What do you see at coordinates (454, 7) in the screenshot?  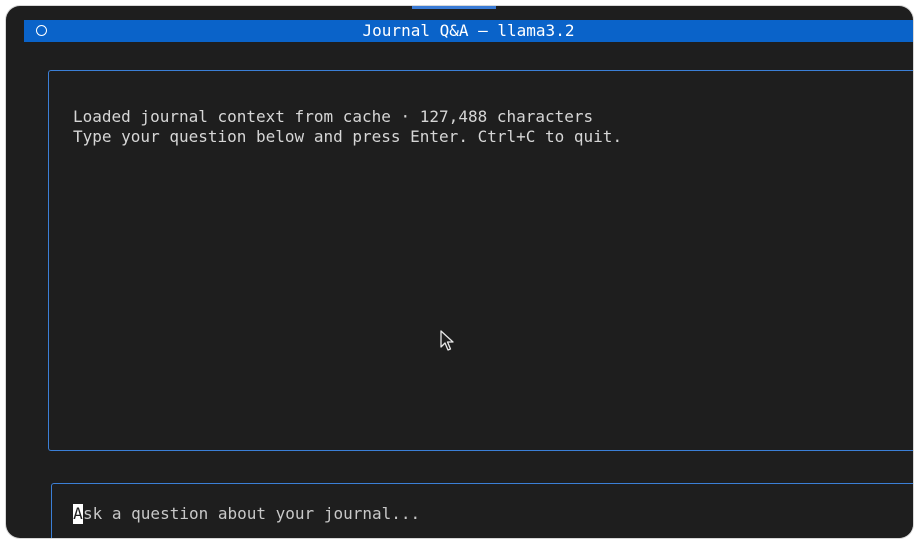 I see `top-accent-bar` at bounding box center [454, 7].